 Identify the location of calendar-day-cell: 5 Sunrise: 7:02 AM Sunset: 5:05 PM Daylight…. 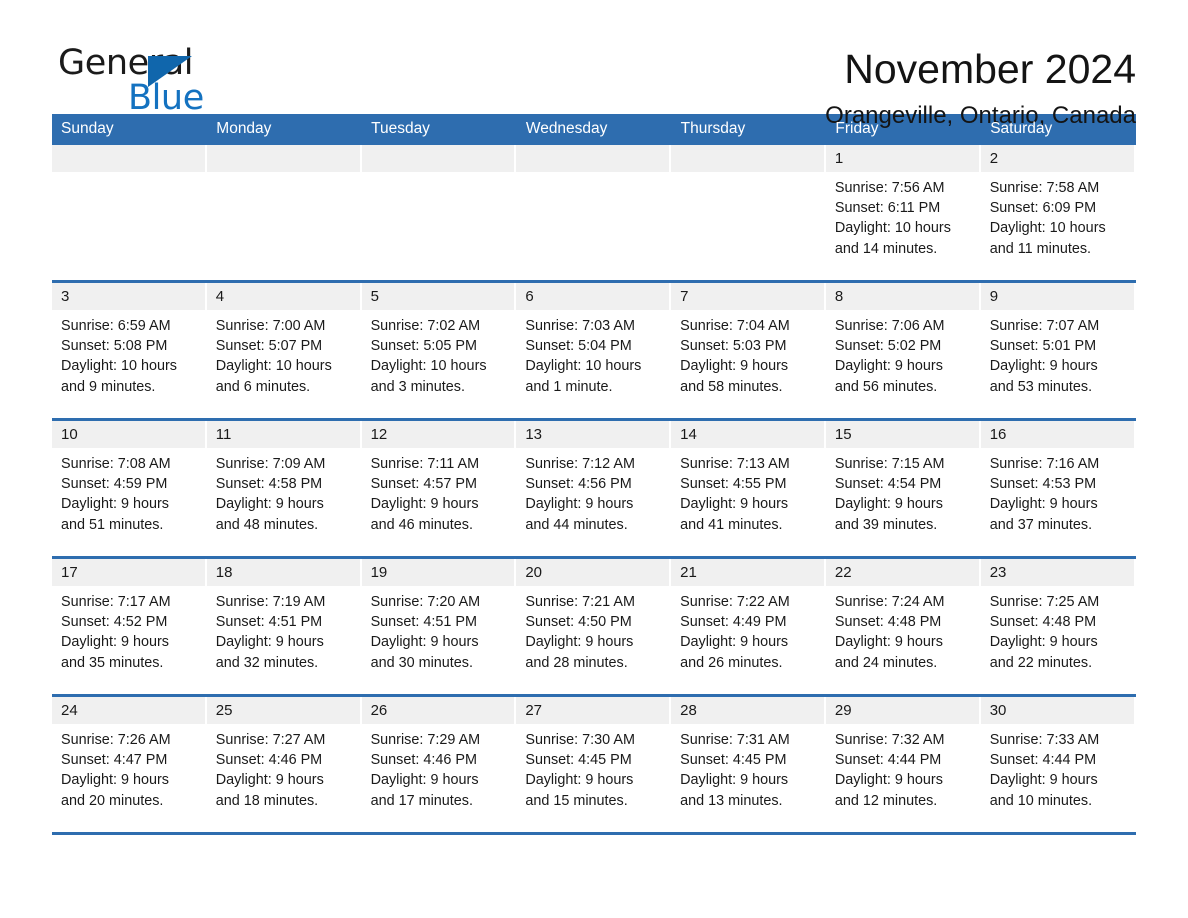
(439, 350).